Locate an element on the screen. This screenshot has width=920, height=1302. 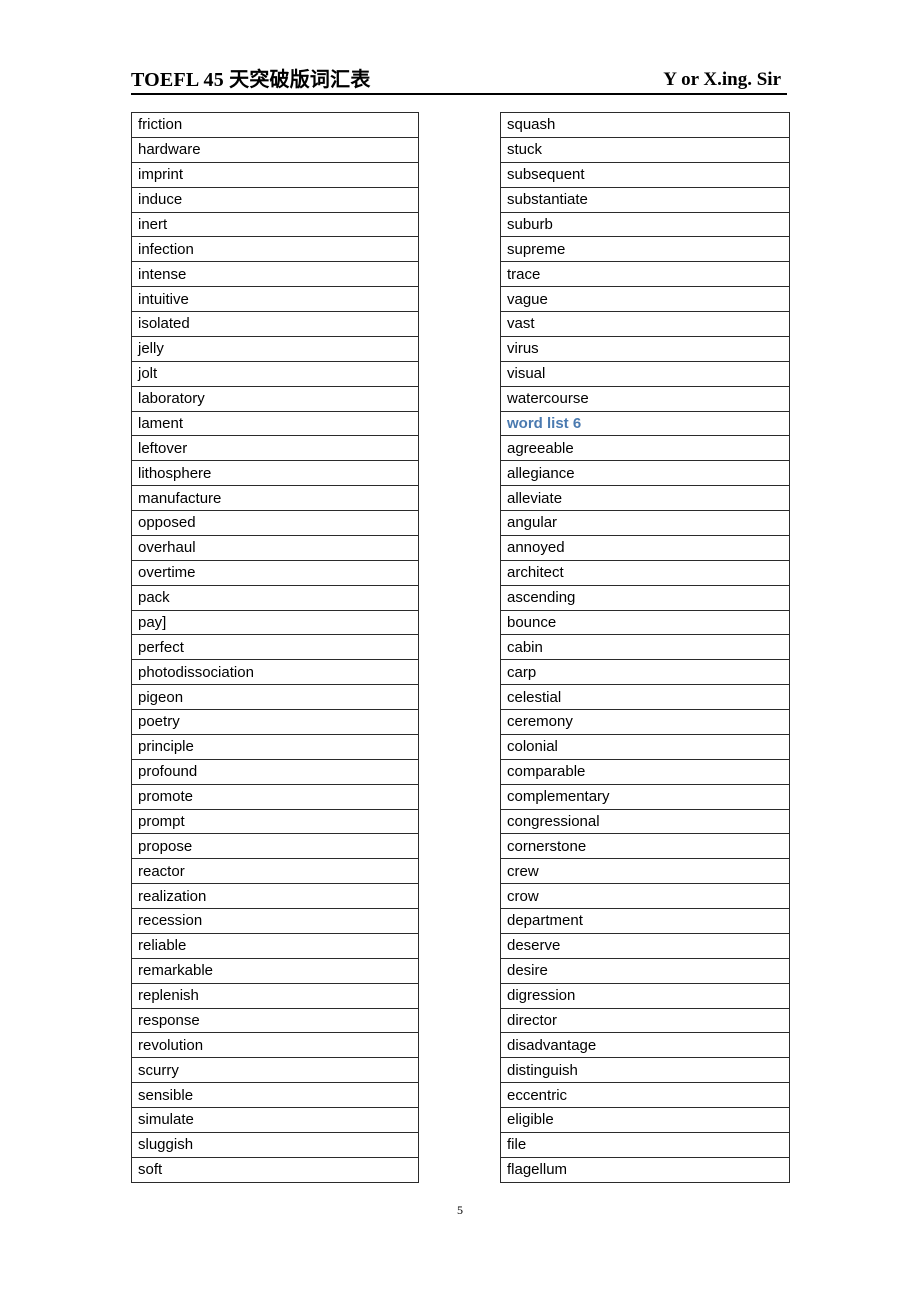
vocabulary-term: supreme is located at coordinates (536, 249).